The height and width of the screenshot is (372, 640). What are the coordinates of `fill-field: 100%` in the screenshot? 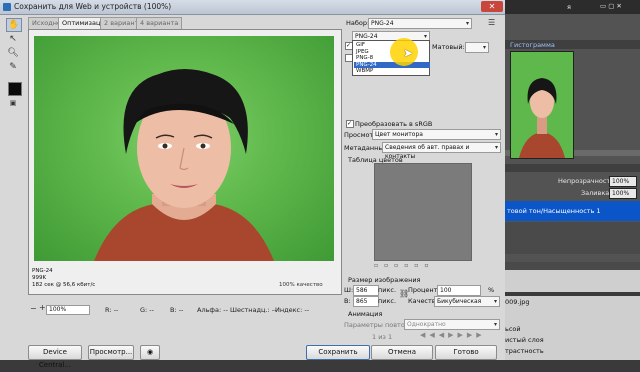 It's located at (623, 193).